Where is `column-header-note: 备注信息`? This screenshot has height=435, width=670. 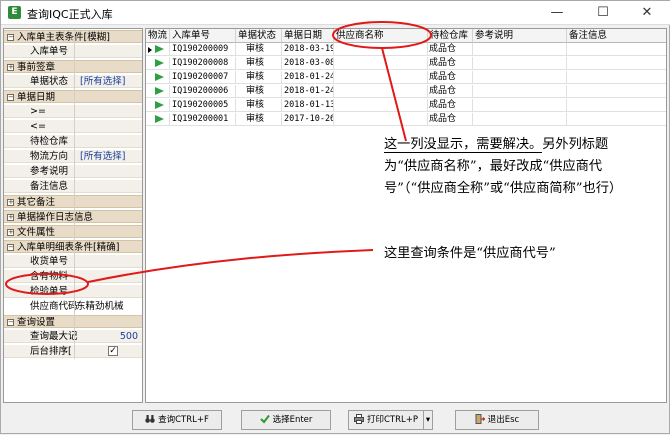
column-header-note: 备注信息 is located at coordinates (616, 36).